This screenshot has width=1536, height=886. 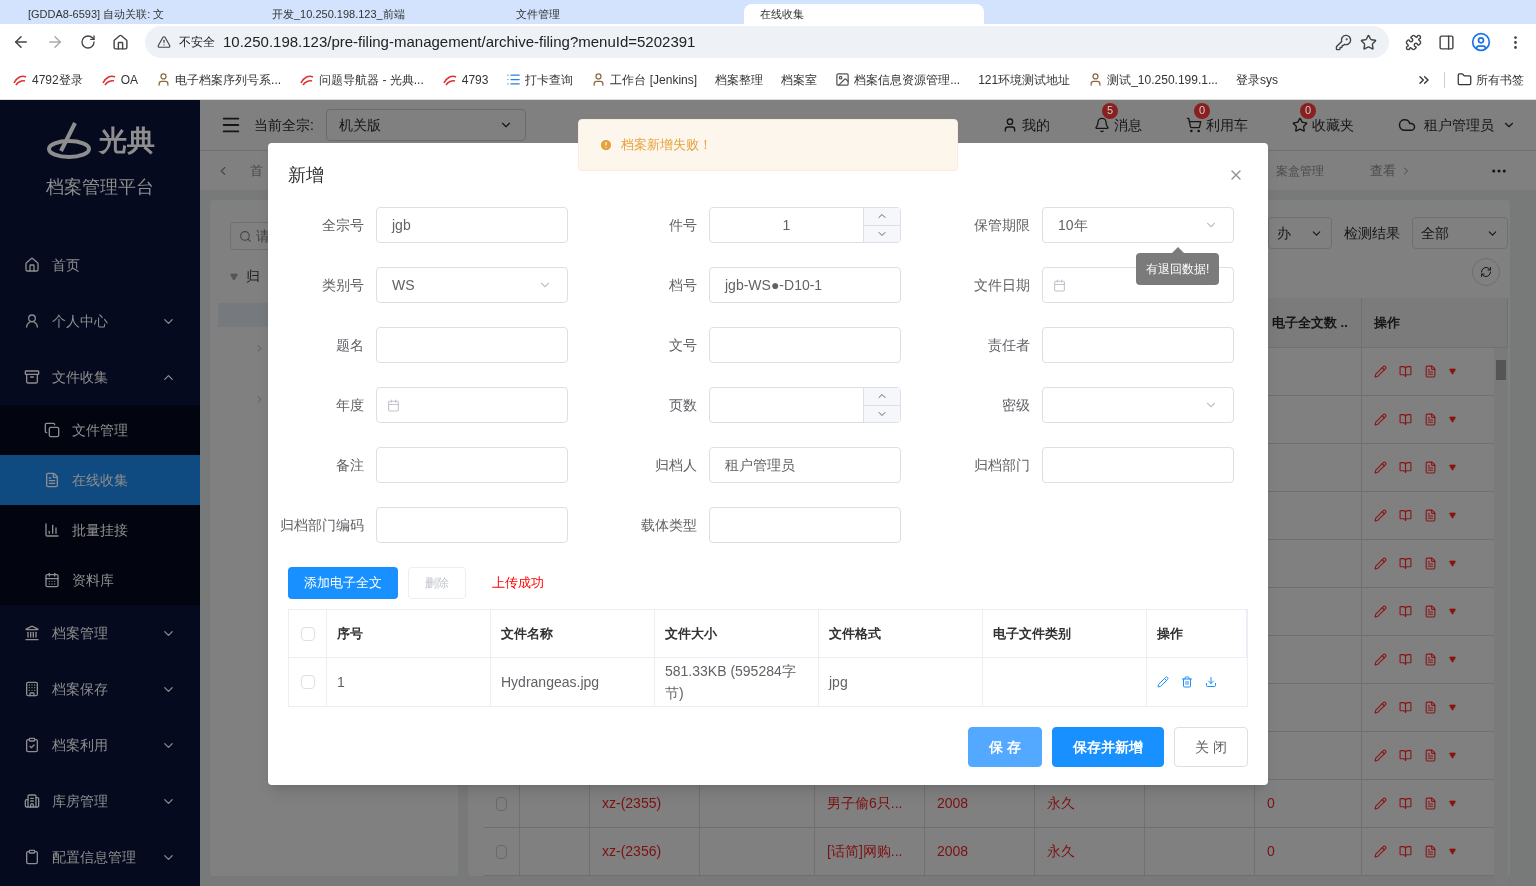 What do you see at coordinates (349, 345) in the screenshot?
I see `field-label: 题名` at bounding box center [349, 345].